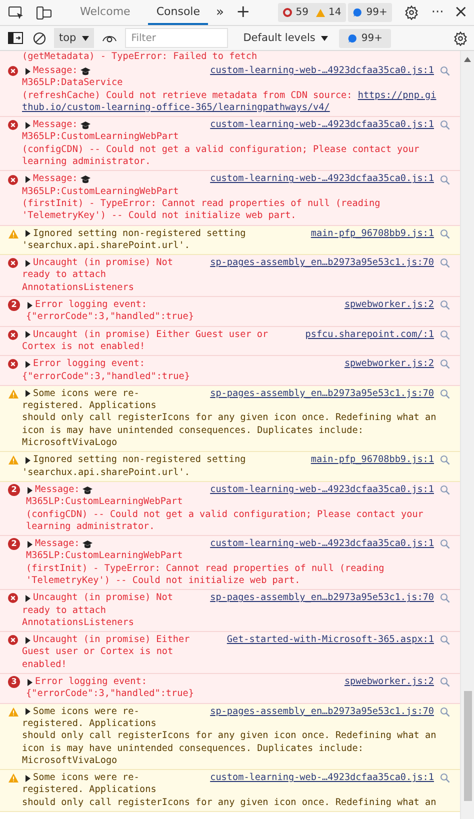 The image size is (474, 819). Describe the element at coordinates (312, 12) in the screenshot. I see `issues-button: 59 14` at that location.